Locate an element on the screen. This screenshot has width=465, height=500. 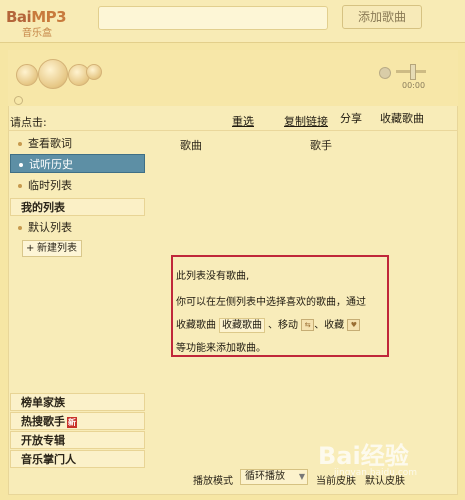
sidebar-item-history: 试听历史 is located at coordinates (77, 163).